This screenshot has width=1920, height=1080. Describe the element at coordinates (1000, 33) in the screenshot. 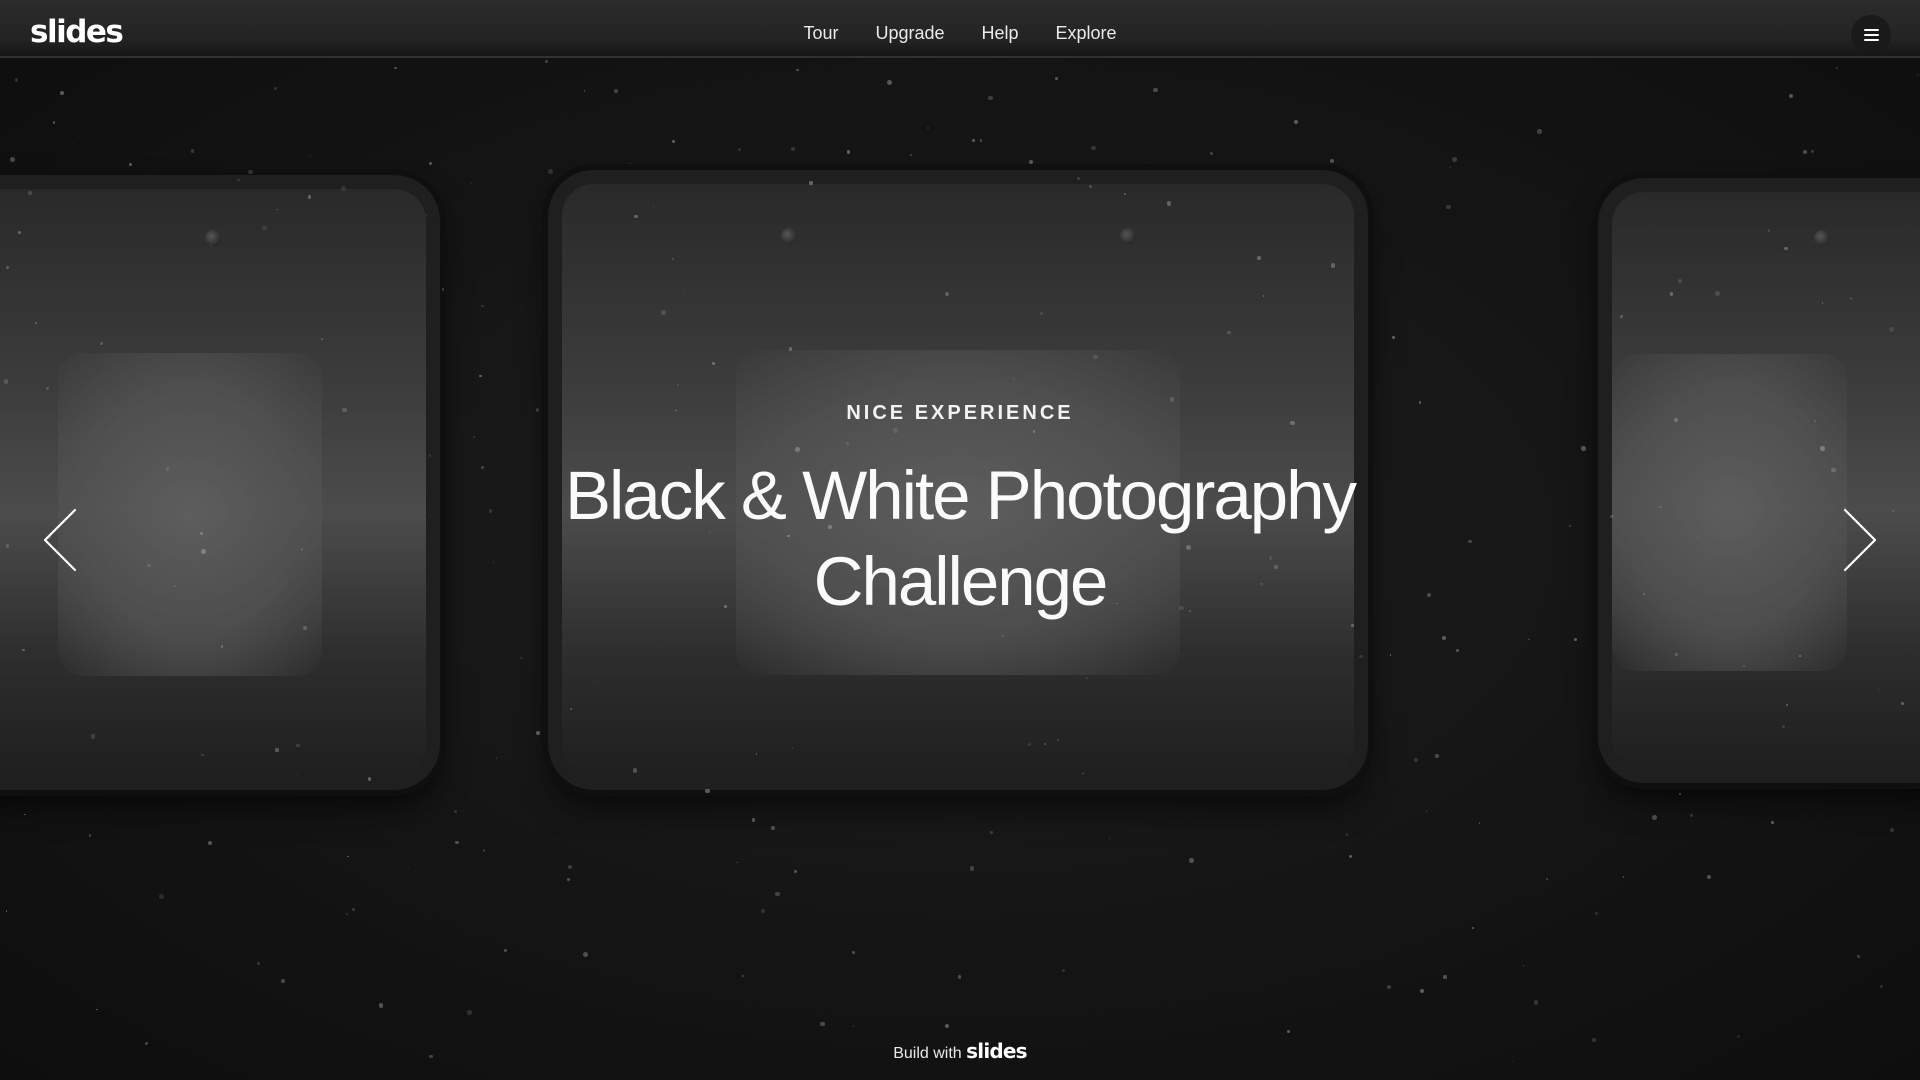

I see `nav-link-help: Help` at that location.